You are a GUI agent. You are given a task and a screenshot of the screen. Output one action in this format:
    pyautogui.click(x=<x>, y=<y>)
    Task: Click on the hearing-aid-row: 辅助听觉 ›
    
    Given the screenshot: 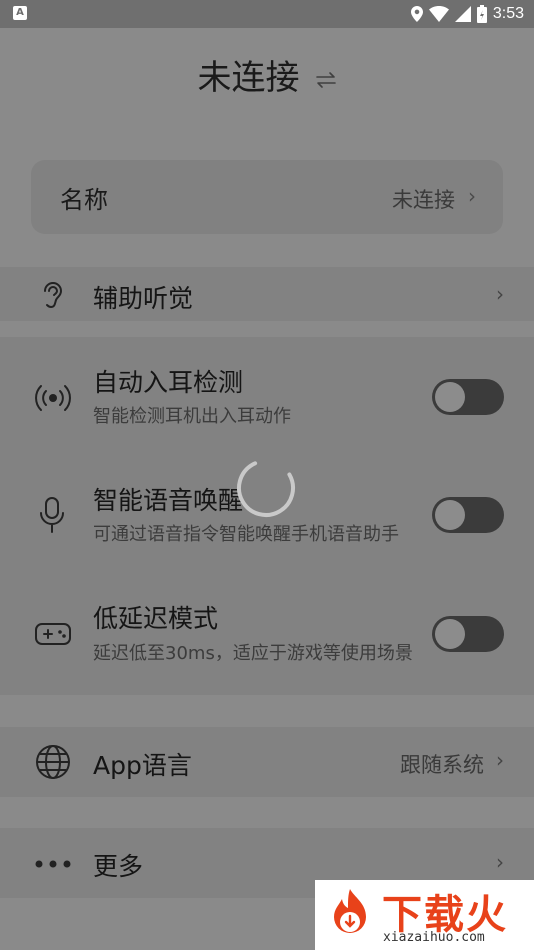 What is the action you would take?
    pyautogui.click(x=267, y=294)
    